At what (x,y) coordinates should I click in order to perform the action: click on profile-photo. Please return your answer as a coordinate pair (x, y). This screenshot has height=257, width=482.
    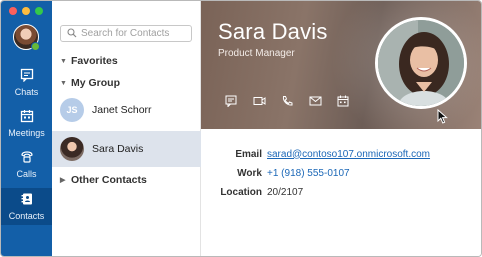
    Looking at the image, I should click on (421, 63).